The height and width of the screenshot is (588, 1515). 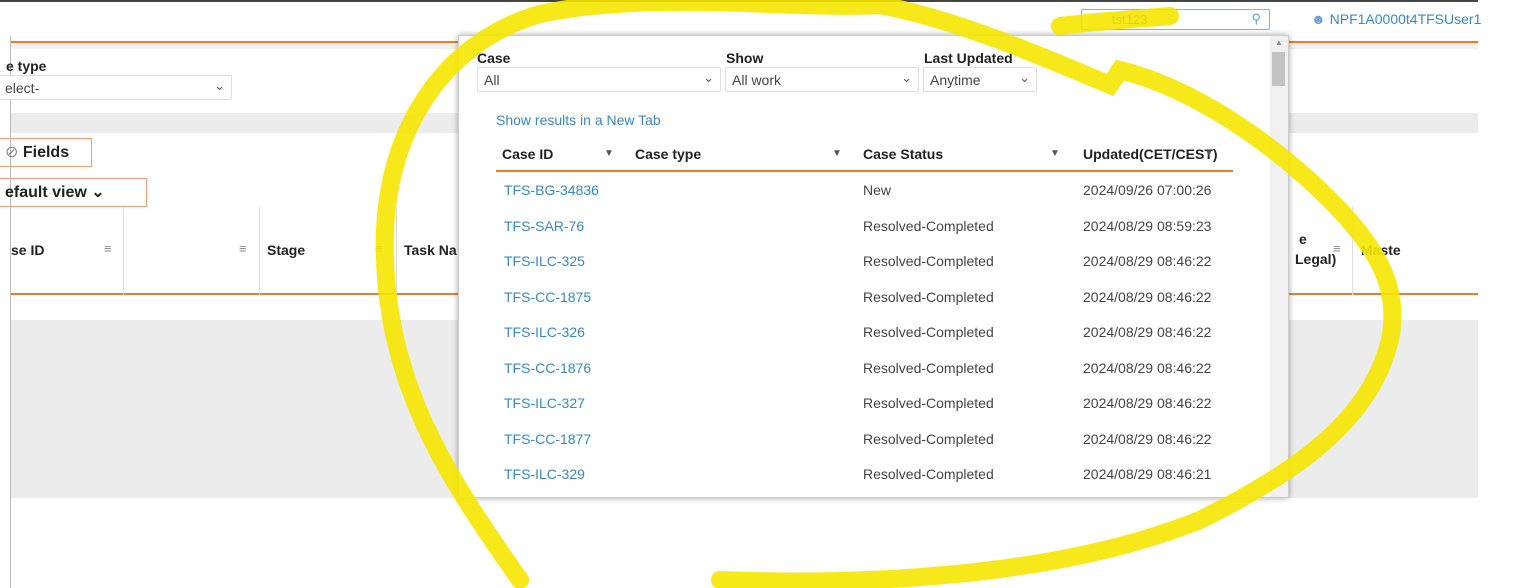 I want to click on case-id-link: TFS-ILC-327, so click(x=544, y=403).